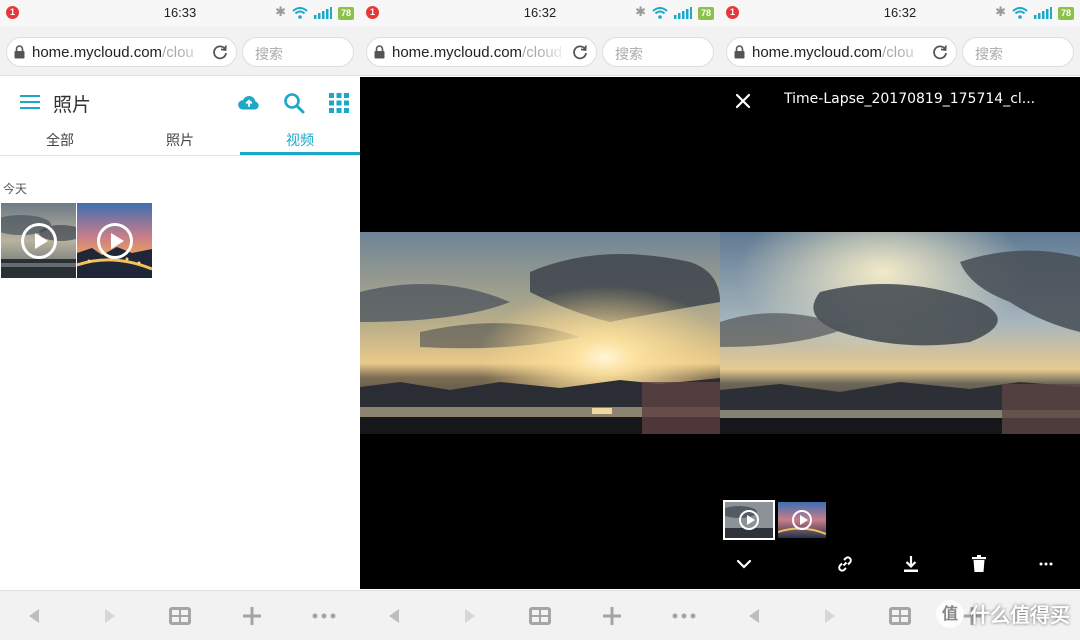 This screenshot has width=1080, height=640. Describe the element at coordinates (1046, 564) in the screenshot. I see `more-icon` at that location.